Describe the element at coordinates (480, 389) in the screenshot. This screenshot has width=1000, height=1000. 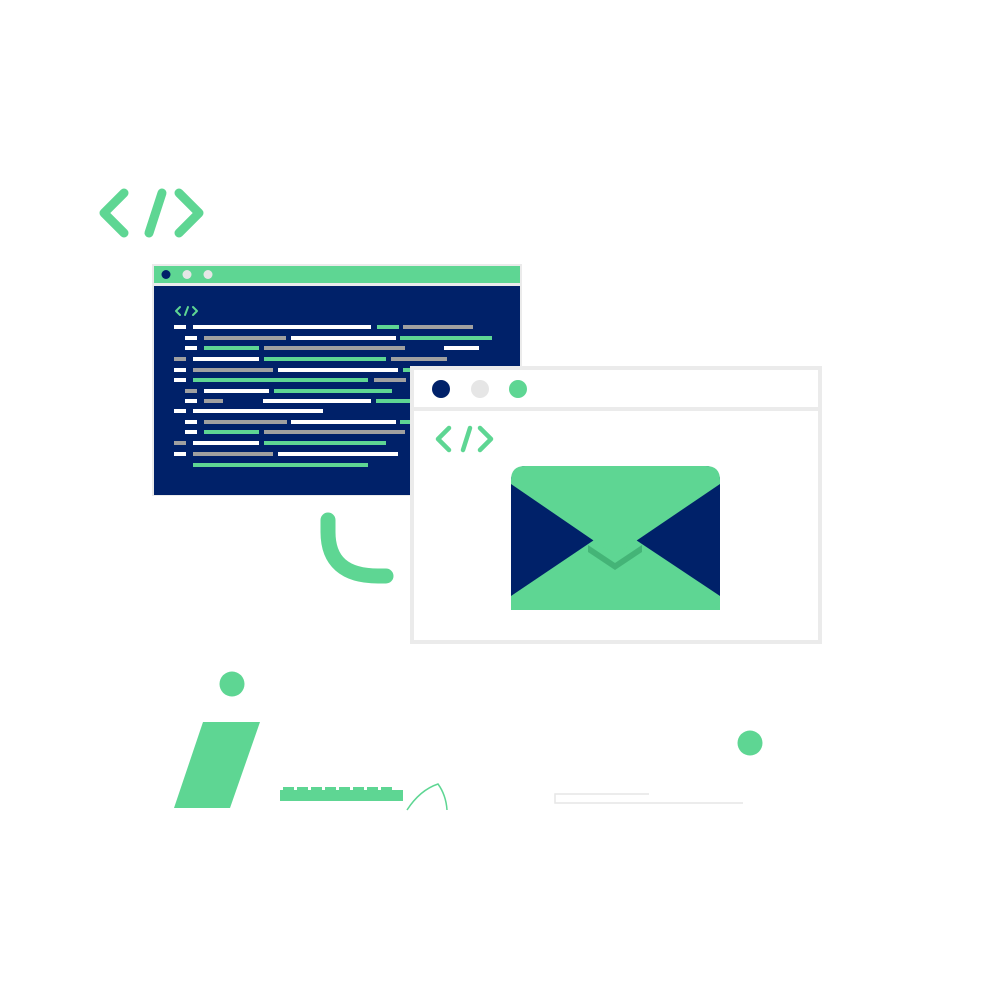
I see `mail-dot-minimize` at that location.